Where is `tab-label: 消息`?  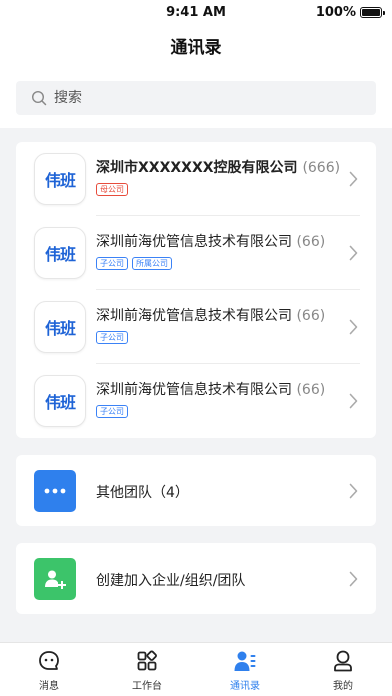 tab-label: 消息 is located at coordinates (49, 686).